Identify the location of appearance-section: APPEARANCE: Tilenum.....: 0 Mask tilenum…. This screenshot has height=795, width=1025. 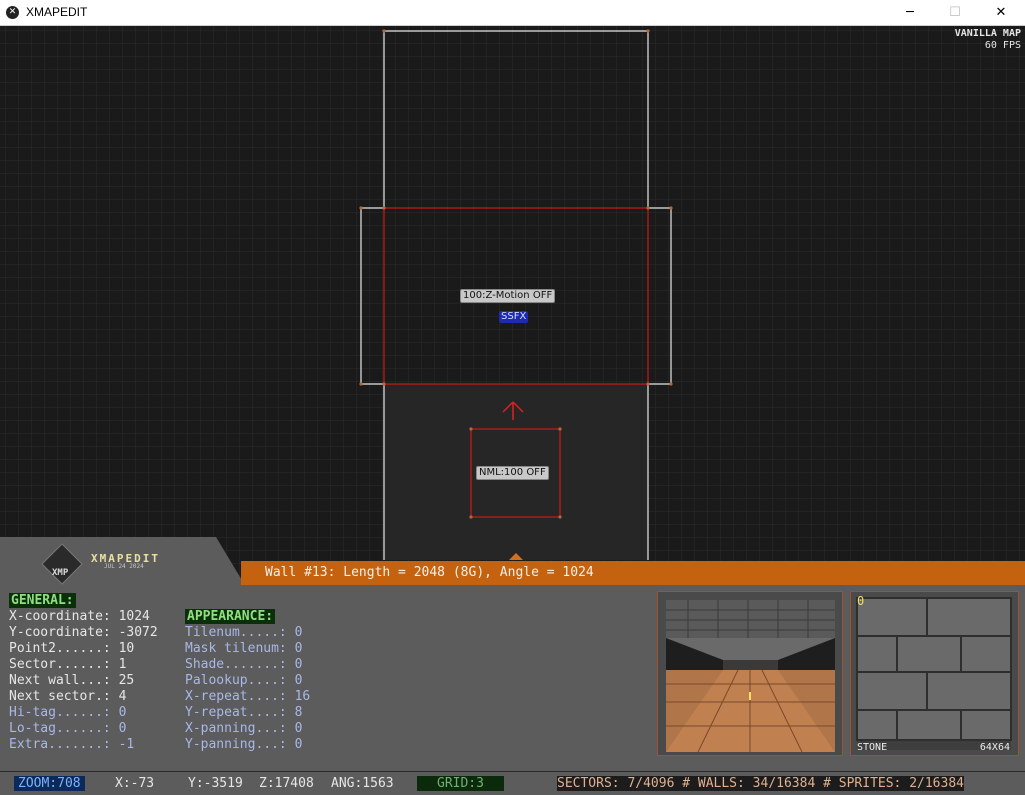
(247, 681).